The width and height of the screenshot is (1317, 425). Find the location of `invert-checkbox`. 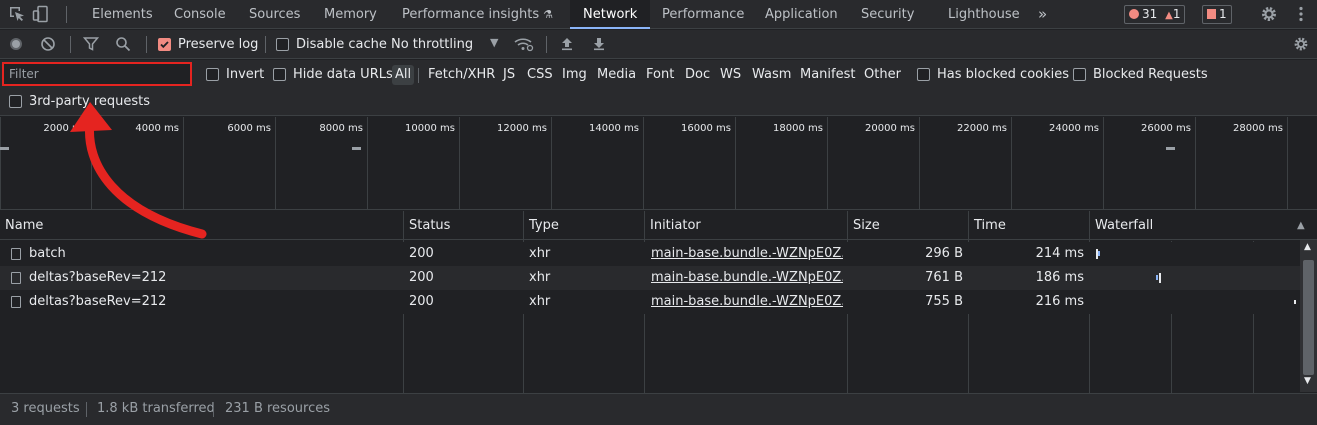

invert-checkbox is located at coordinates (212, 74).